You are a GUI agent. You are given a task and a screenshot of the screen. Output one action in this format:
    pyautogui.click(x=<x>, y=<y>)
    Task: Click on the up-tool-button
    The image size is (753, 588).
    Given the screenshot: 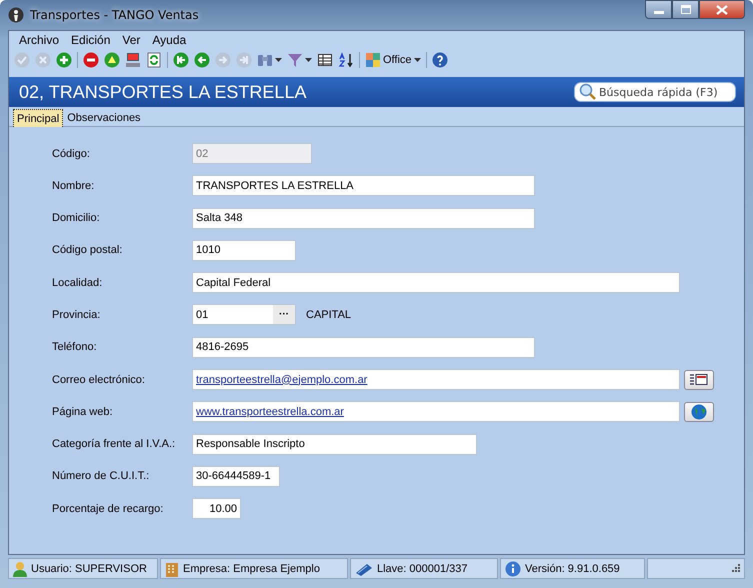 What is the action you would take?
    pyautogui.click(x=112, y=60)
    